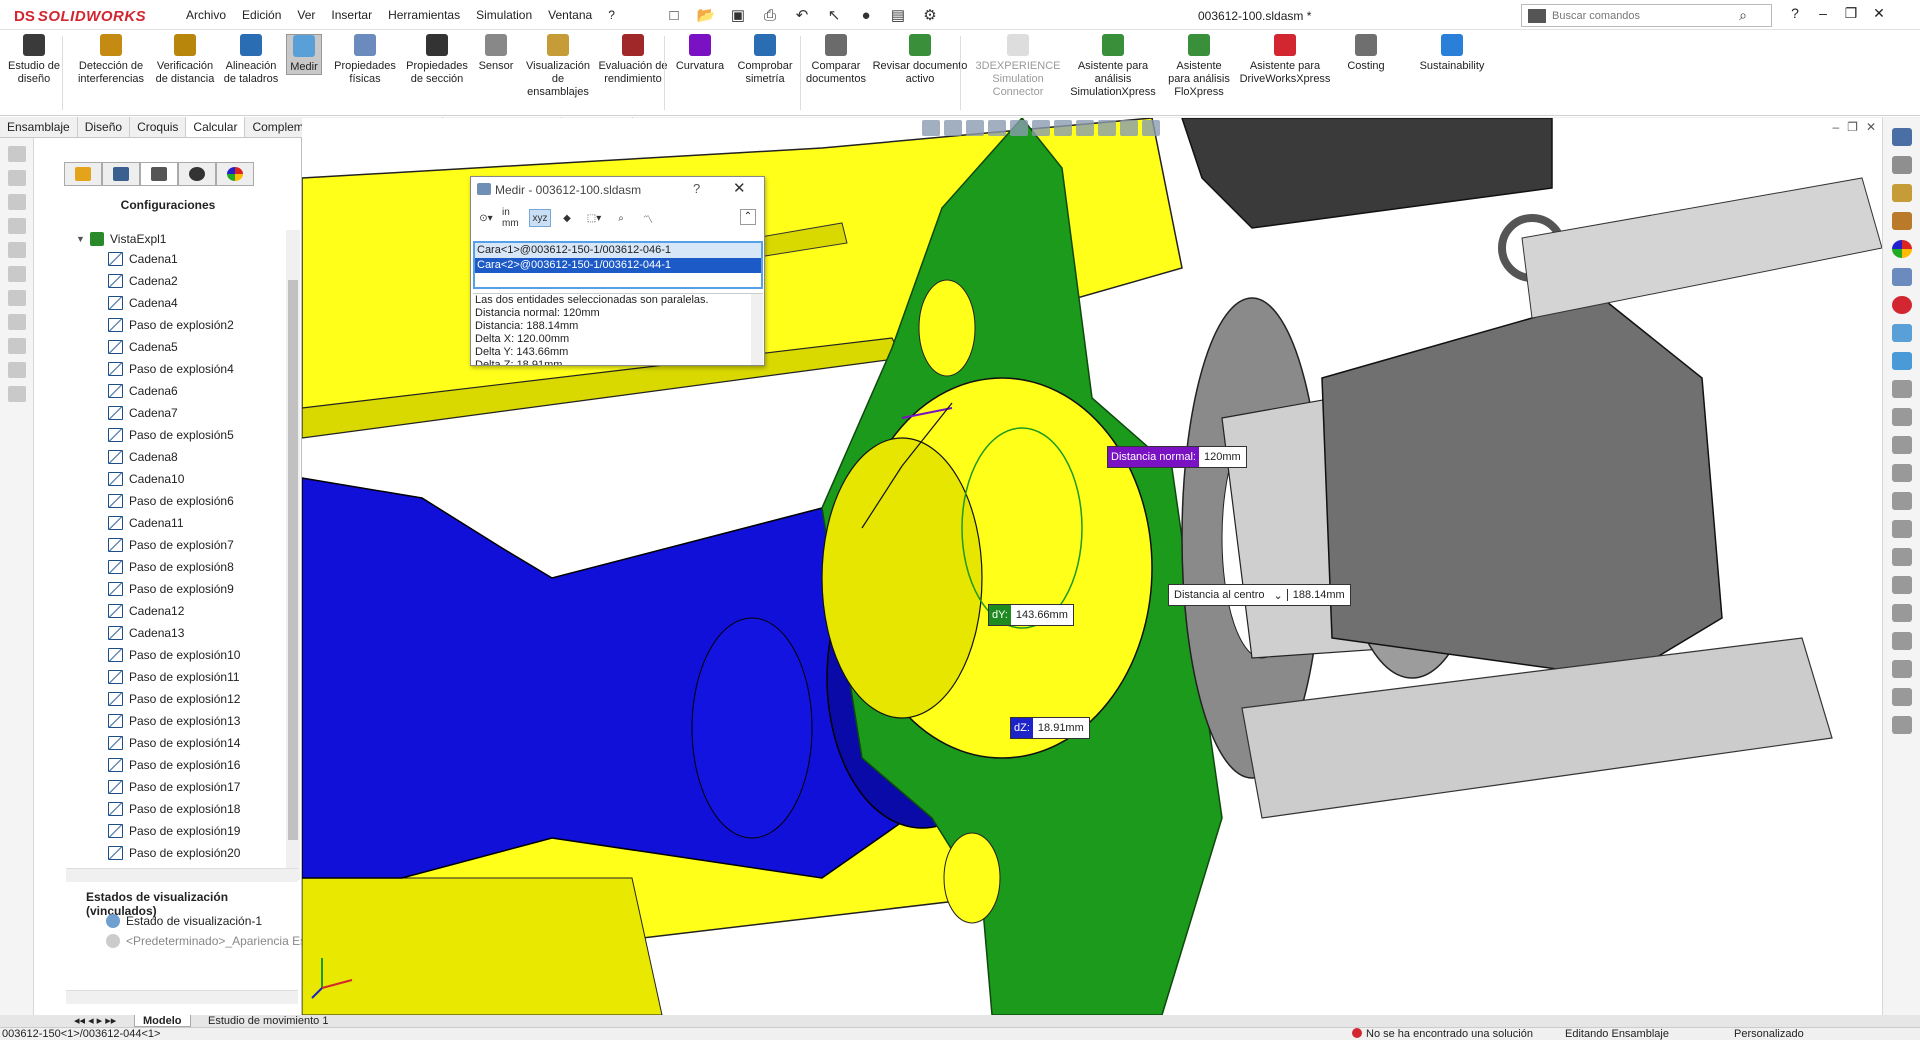 The width and height of the screenshot is (1920, 1040). I want to click on projected-on-icon: ⬚▾, so click(594, 218).